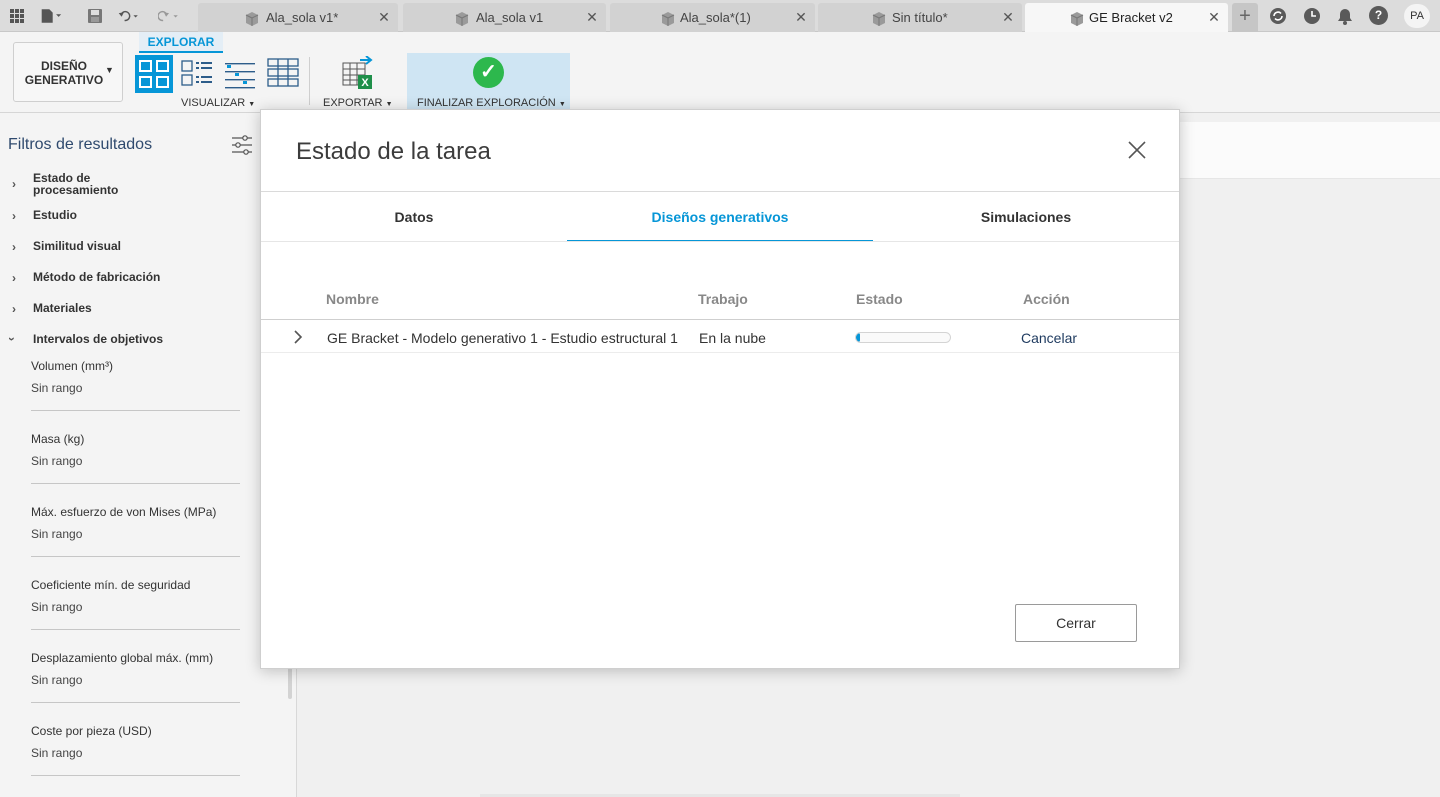  Describe the element at coordinates (1310, 150) in the screenshot. I see `results-canvas-header` at that location.